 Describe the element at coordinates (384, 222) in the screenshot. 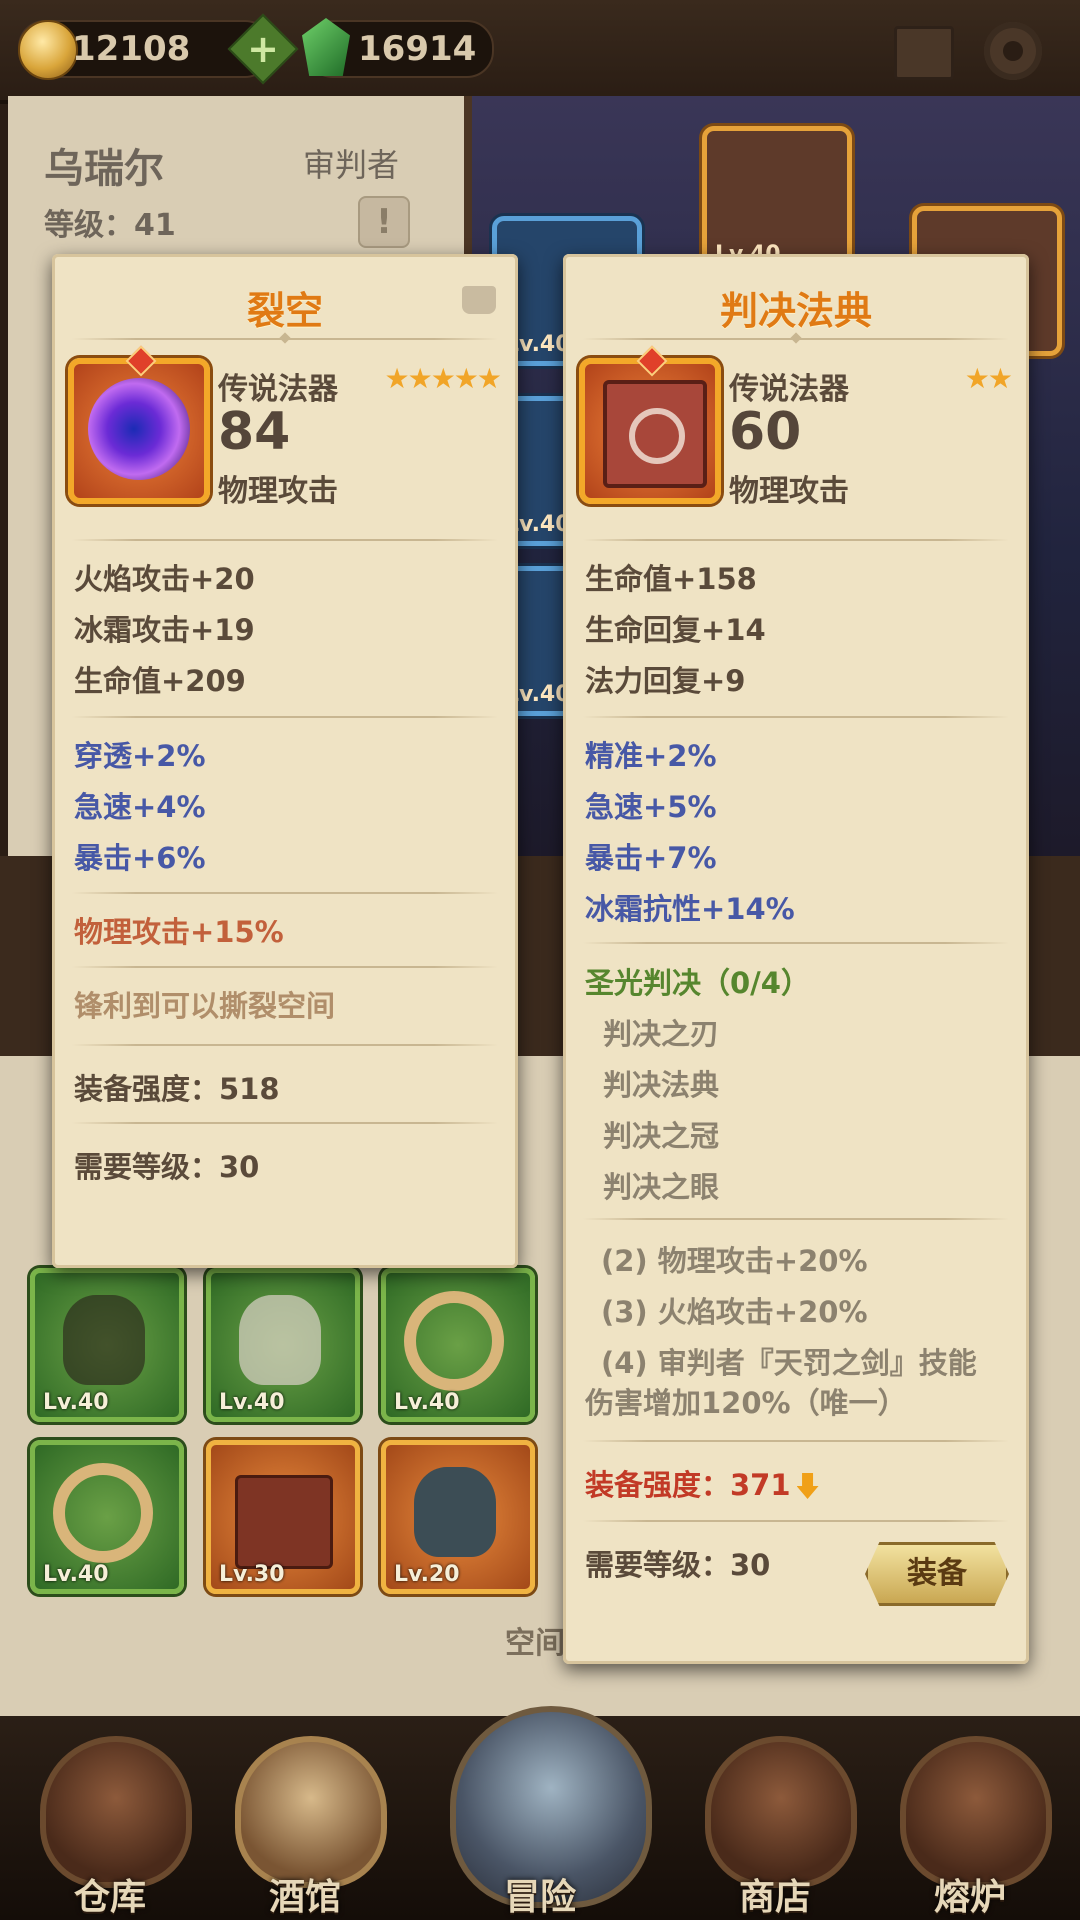

I see `info-icon: !` at that location.